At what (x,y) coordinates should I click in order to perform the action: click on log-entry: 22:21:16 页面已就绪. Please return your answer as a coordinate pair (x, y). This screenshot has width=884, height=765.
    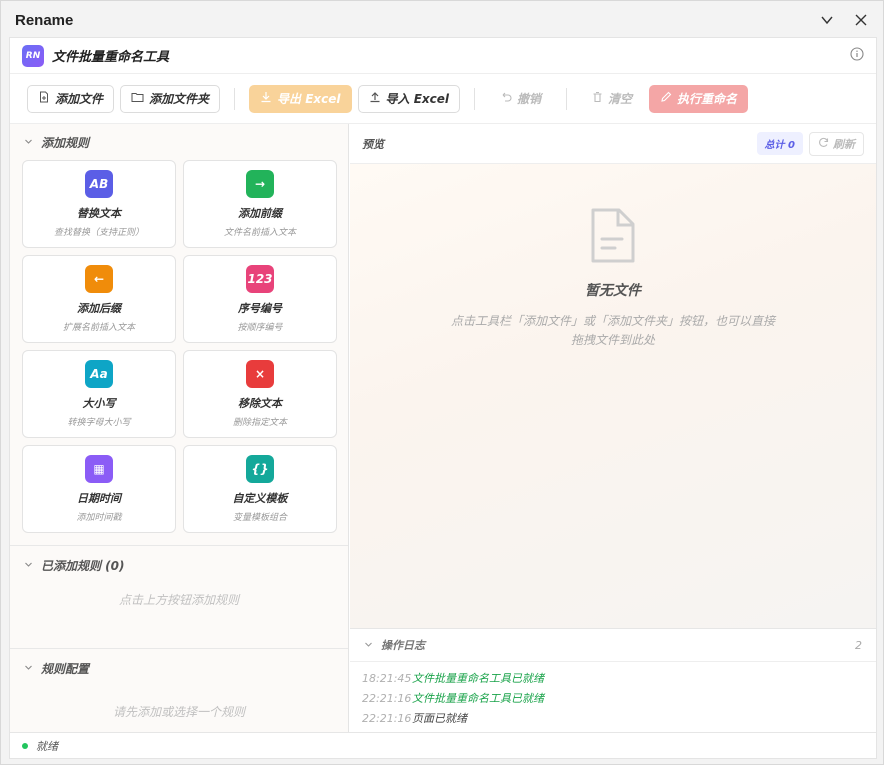
    Looking at the image, I should click on (613, 718).